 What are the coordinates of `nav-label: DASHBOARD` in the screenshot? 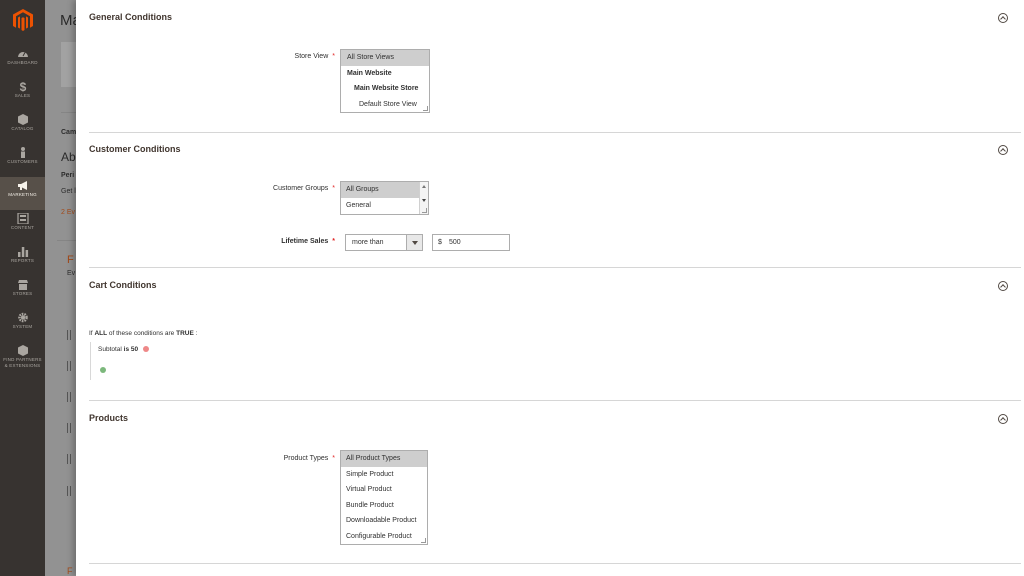 It's located at (22, 62).